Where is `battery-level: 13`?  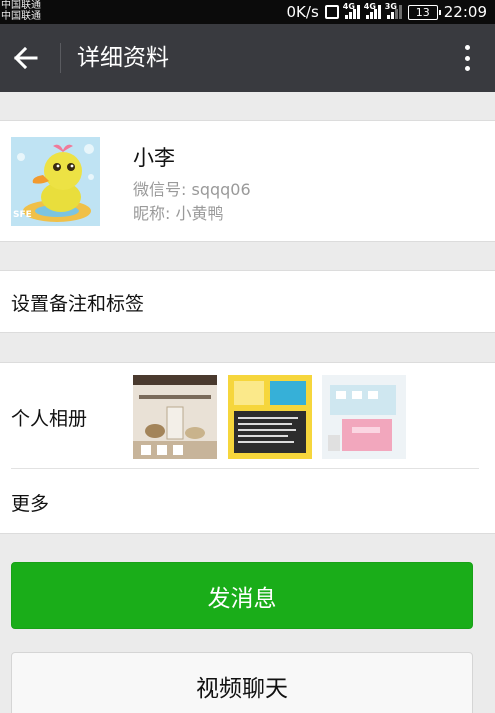
battery-level: 13 is located at coordinates (422, 12).